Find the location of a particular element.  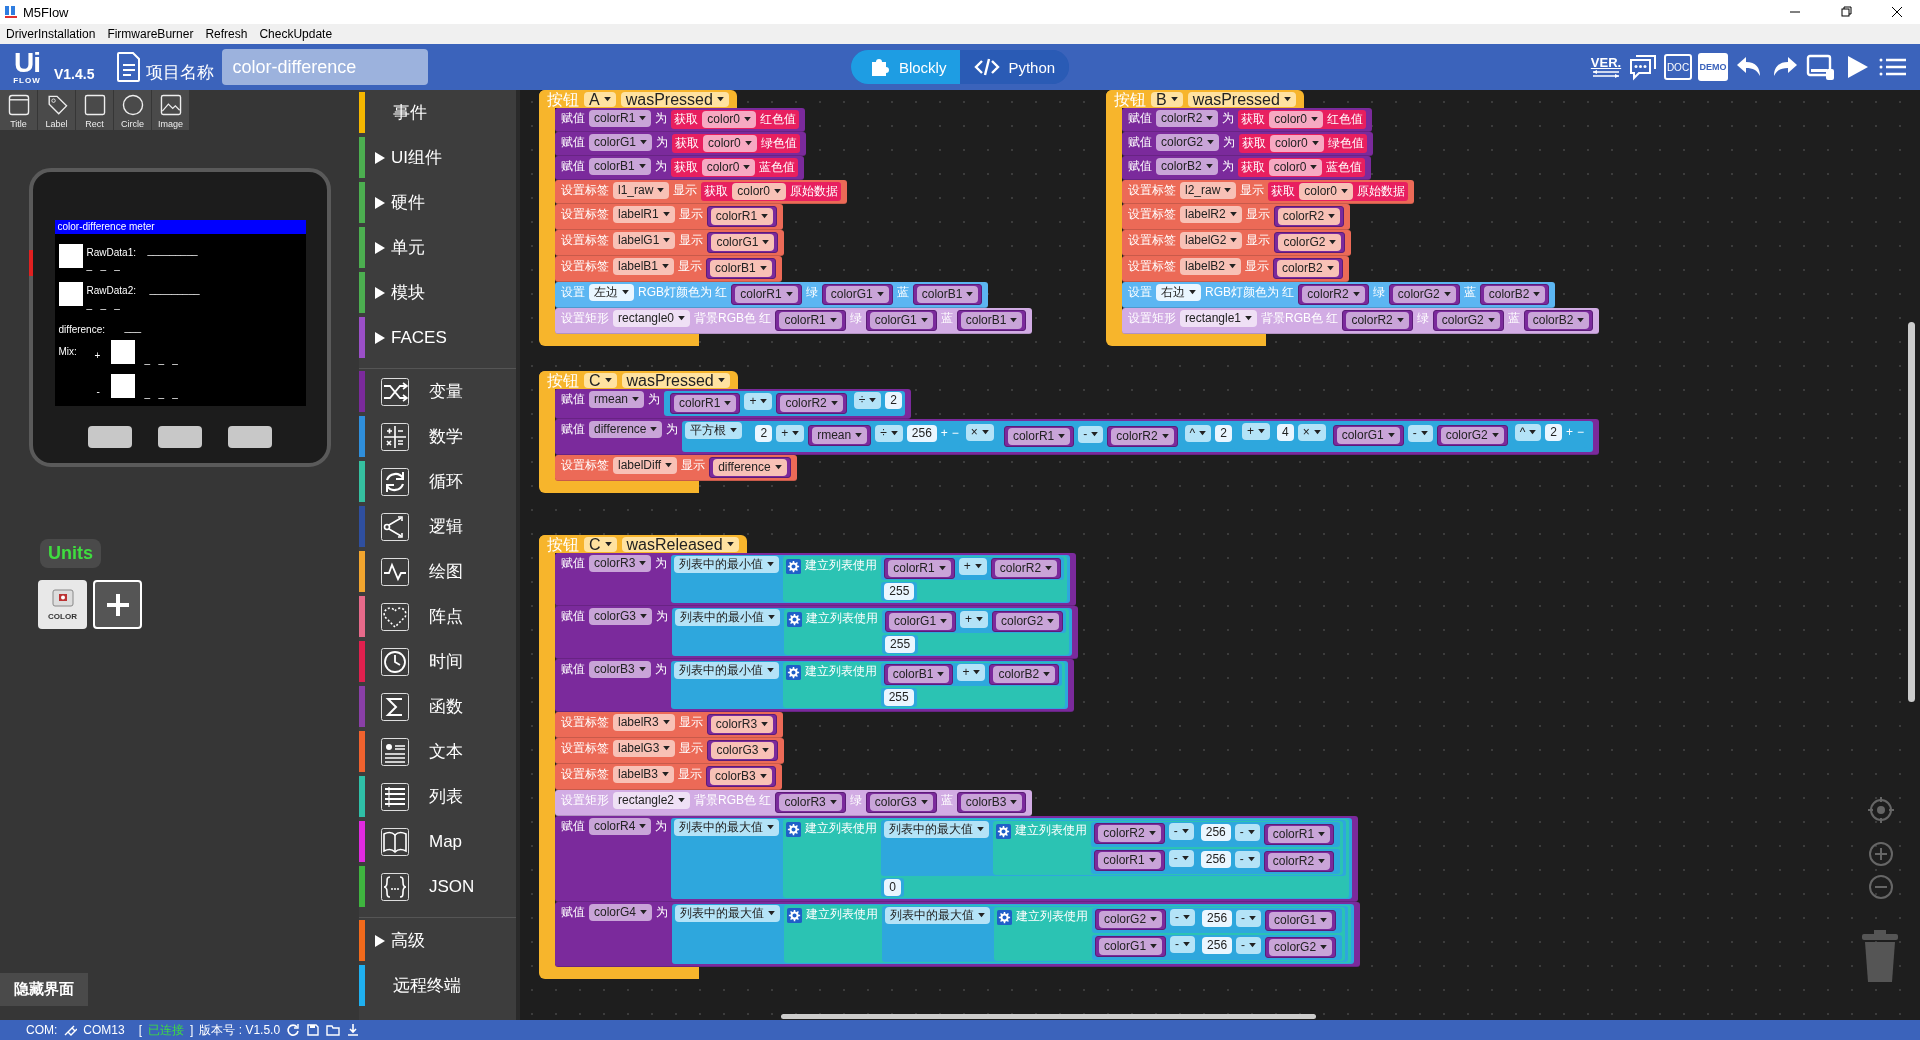

set-label-block: 设置标签 labelG3 显示 colorG3 is located at coordinates (670, 751).